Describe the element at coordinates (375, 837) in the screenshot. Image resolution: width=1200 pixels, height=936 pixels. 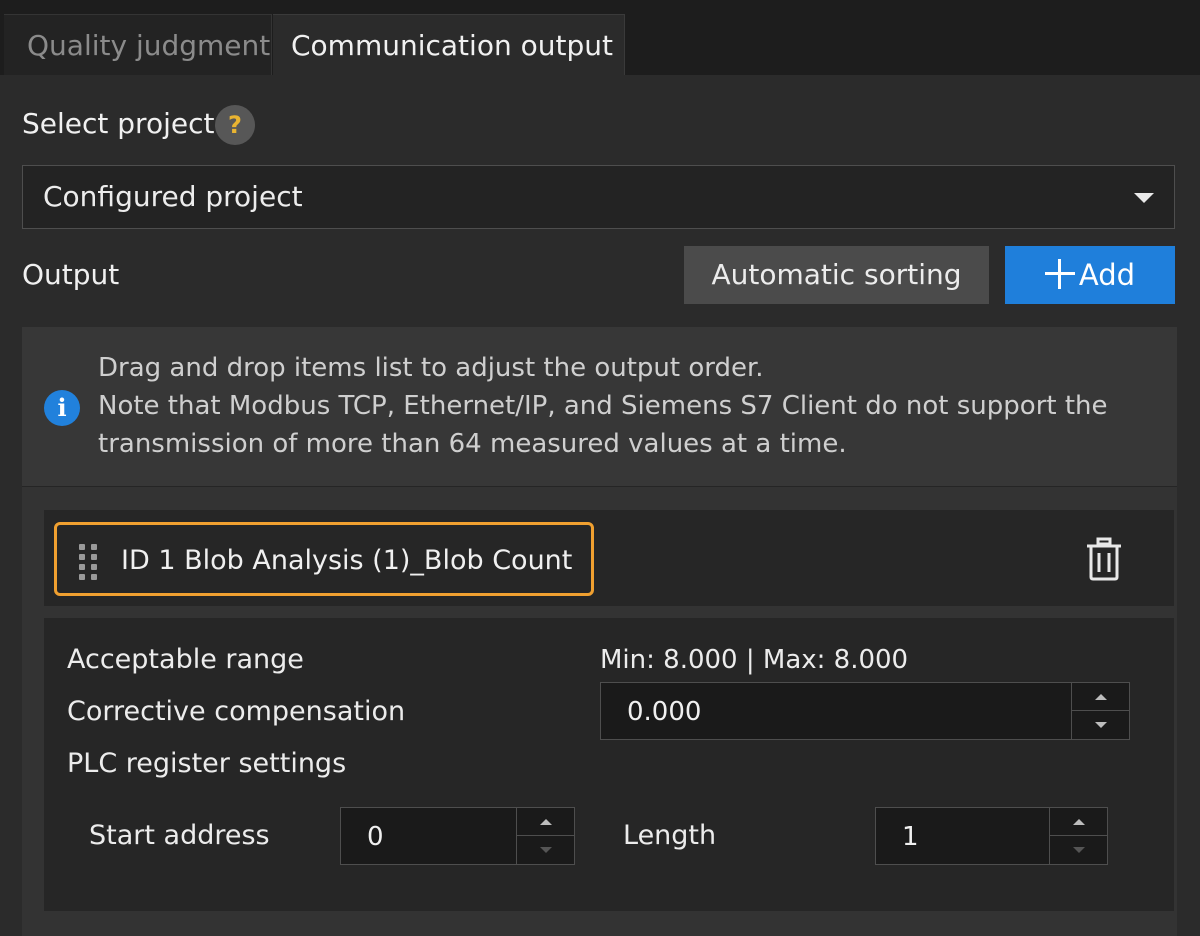
I see `start-address-value: 0` at that location.